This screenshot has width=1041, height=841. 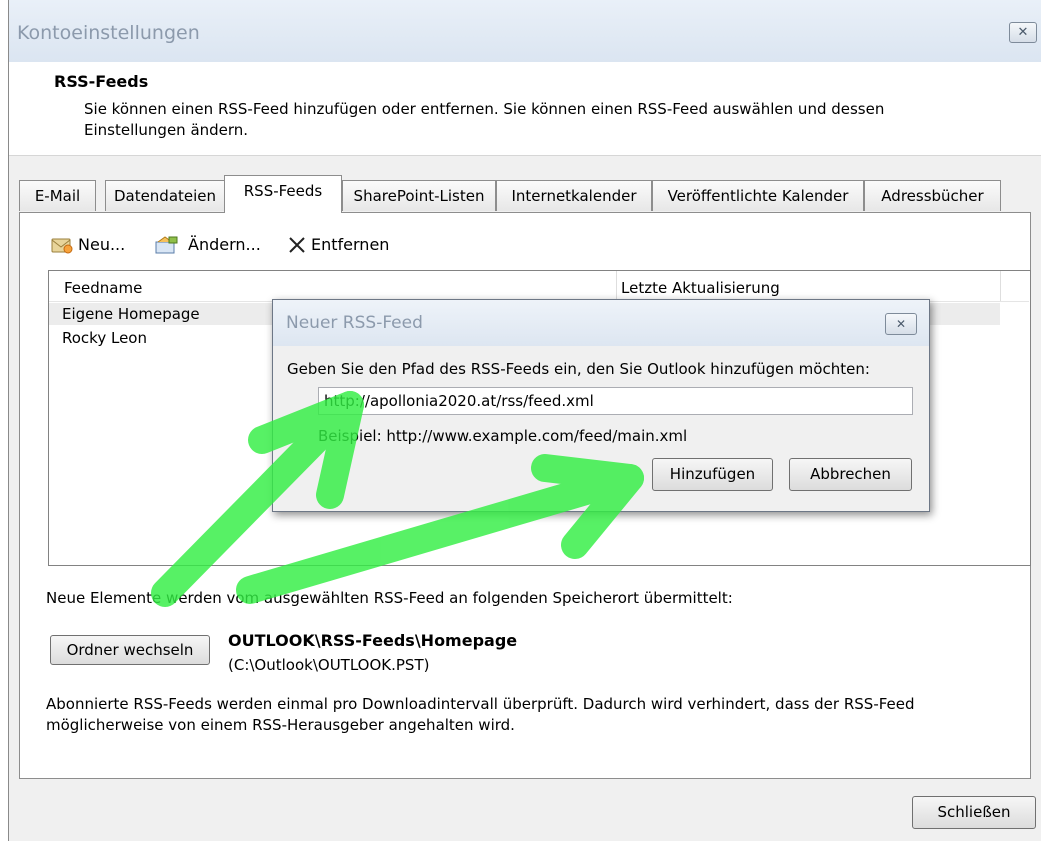 I want to click on tab-data-files: Datendateien, so click(x=165, y=195).